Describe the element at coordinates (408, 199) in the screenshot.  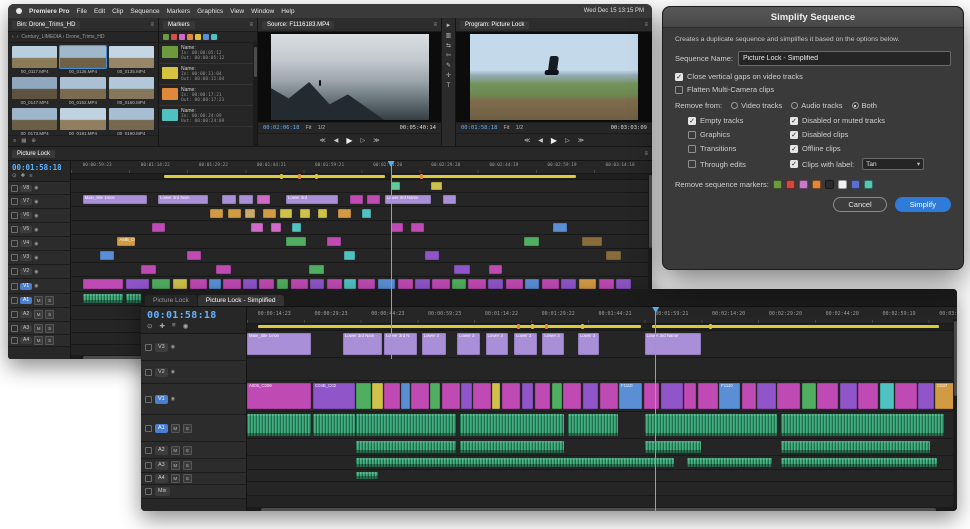
I see `timeline-clip: Lower 3rd Name` at that location.